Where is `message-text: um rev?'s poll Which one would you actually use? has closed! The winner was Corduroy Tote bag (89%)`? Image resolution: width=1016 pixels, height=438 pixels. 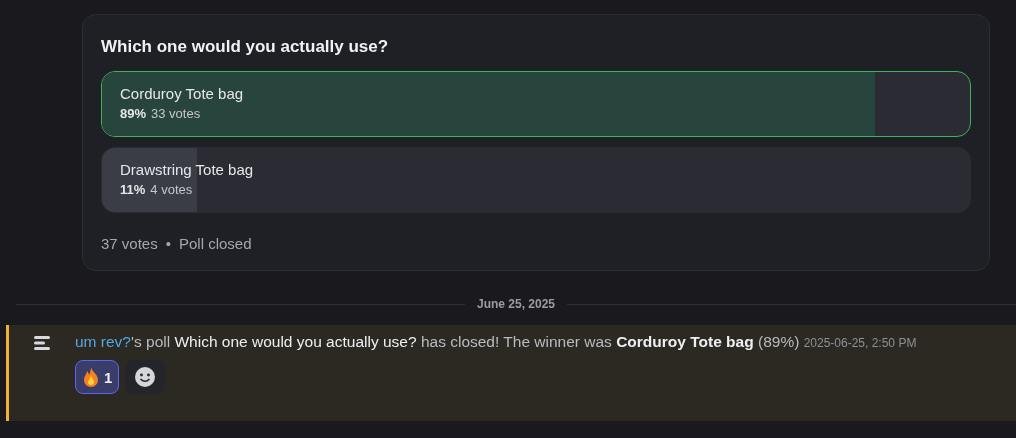 message-text: um rev?'s poll Which one would you actually use? has closed! The winner was Corduroy Tote bag (89%) is located at coordinates (437, 341).